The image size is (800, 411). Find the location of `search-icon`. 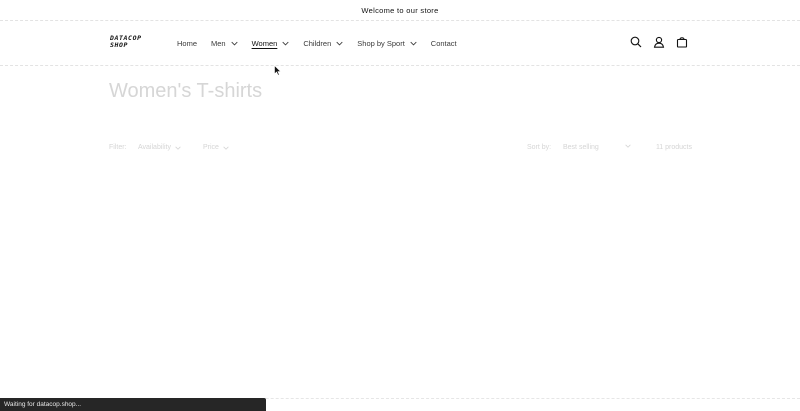

search-icon is located at coordinates (636, 42).